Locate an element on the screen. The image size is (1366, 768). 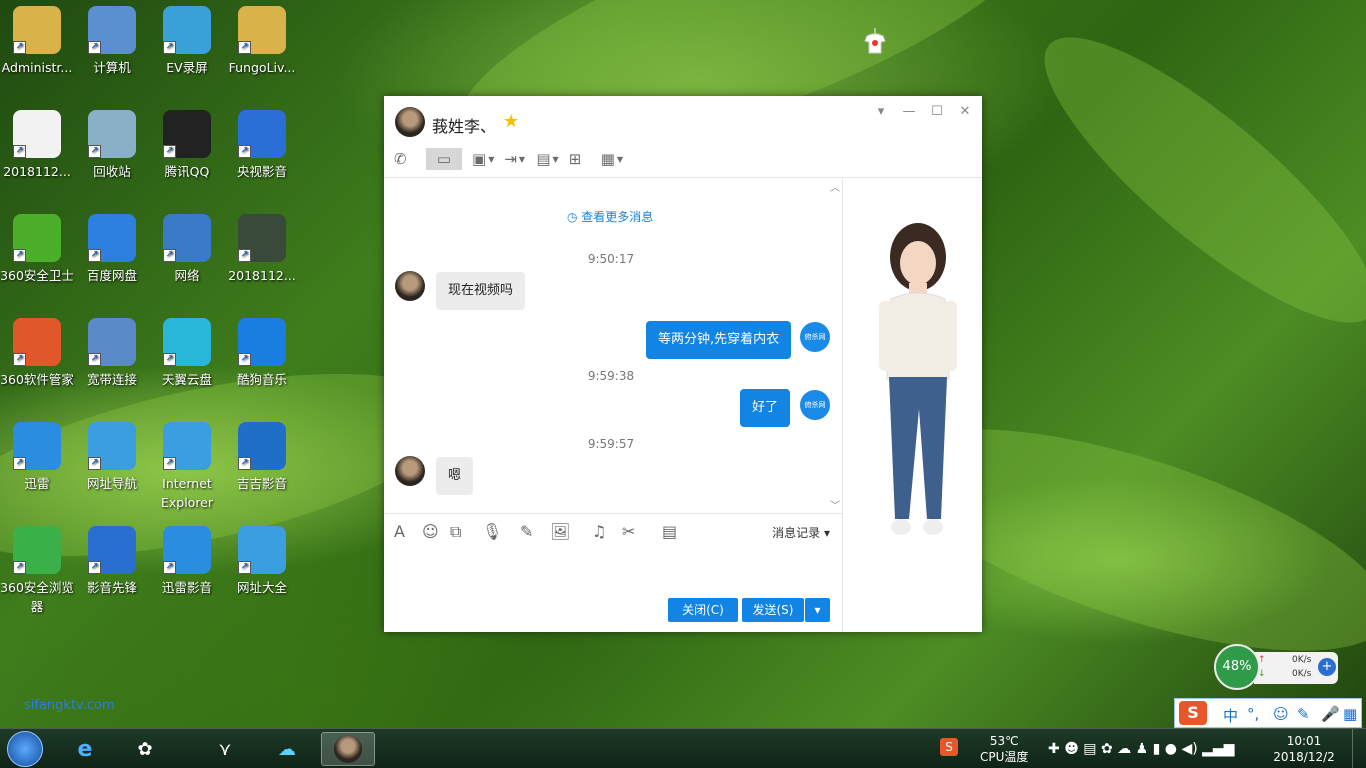
xunlei-player-icon: ↗ is located at coordinates (187, 550).